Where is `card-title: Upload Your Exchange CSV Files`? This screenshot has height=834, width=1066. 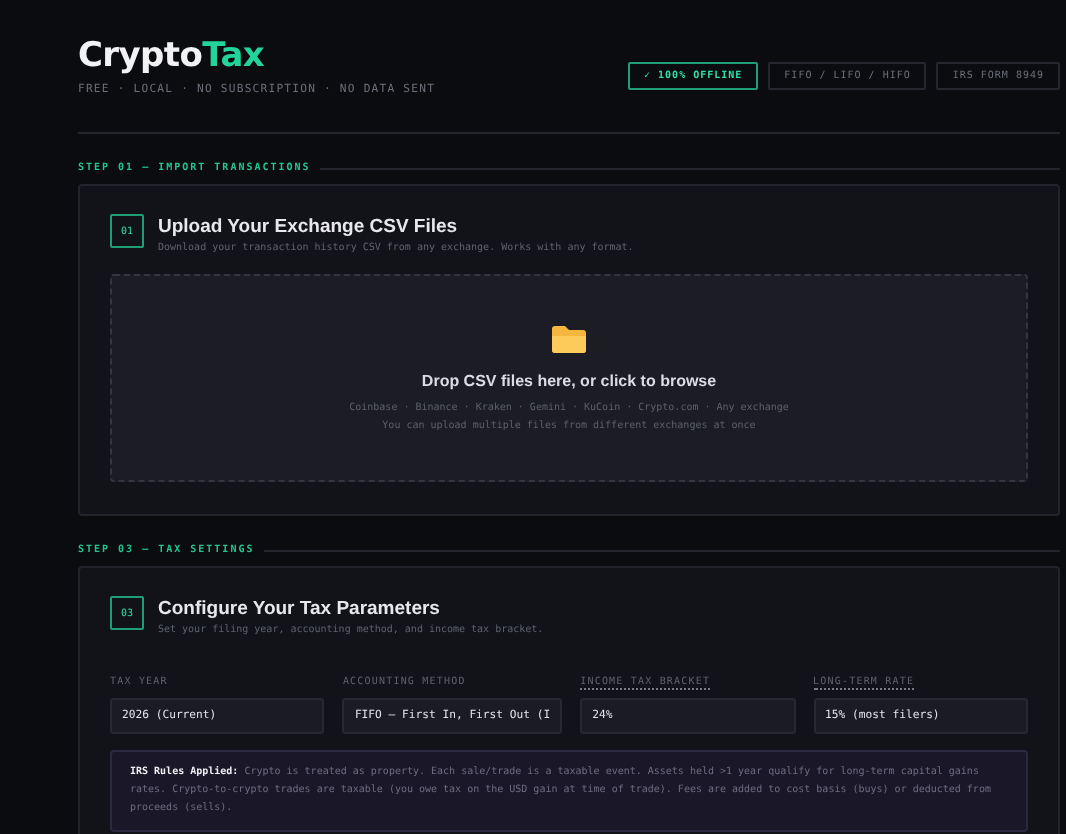 card-title: Upload Your Exchange CSV Files is located at coordinates (309, 227).